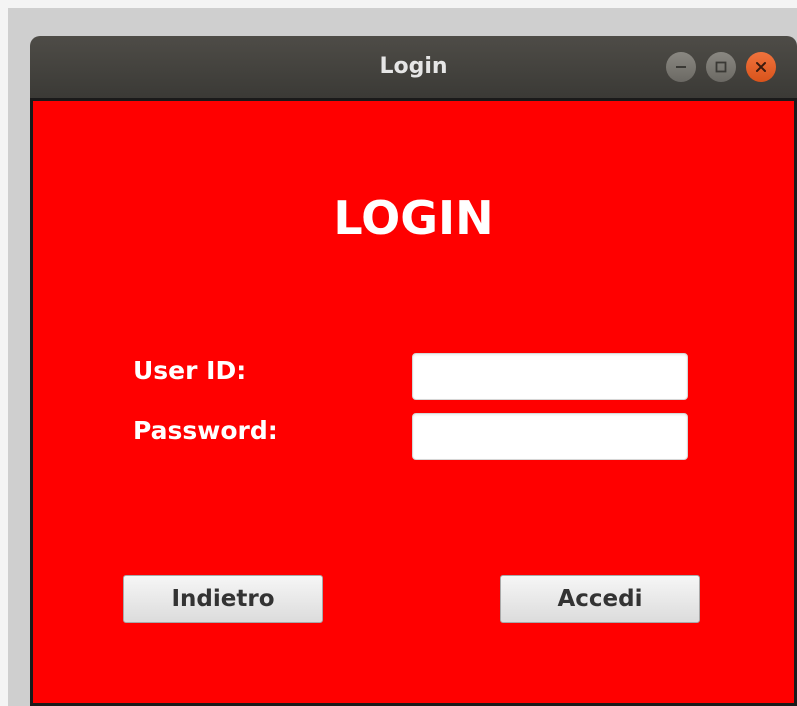 This screenshot has height=706, width=797. Describe the element at coordinates (413, 218) in the screenshot. I see `page-title: LOGIN` at that location.